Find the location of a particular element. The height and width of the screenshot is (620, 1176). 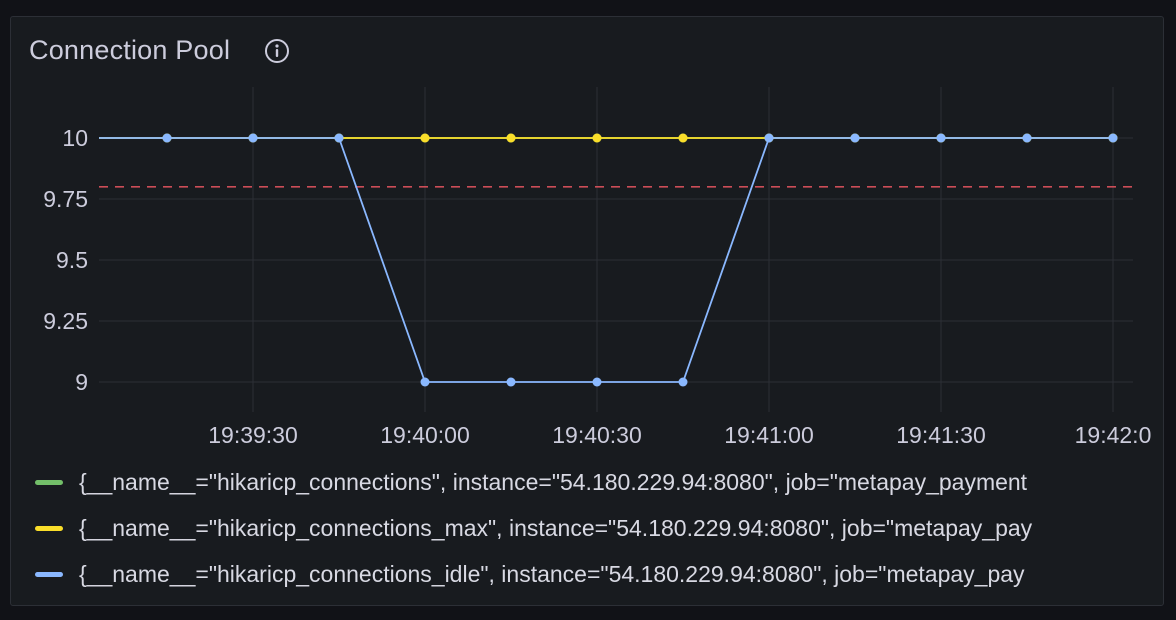

x-tick-label: 19:41:00 is located at coordinates (769, 435).